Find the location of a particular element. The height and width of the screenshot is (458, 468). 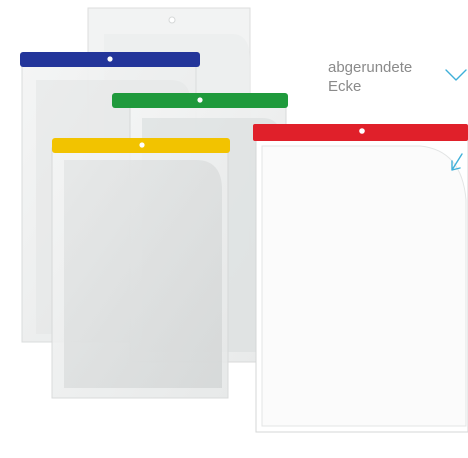

annotation-line-2: Ecke is located at coordinates (345, 86).